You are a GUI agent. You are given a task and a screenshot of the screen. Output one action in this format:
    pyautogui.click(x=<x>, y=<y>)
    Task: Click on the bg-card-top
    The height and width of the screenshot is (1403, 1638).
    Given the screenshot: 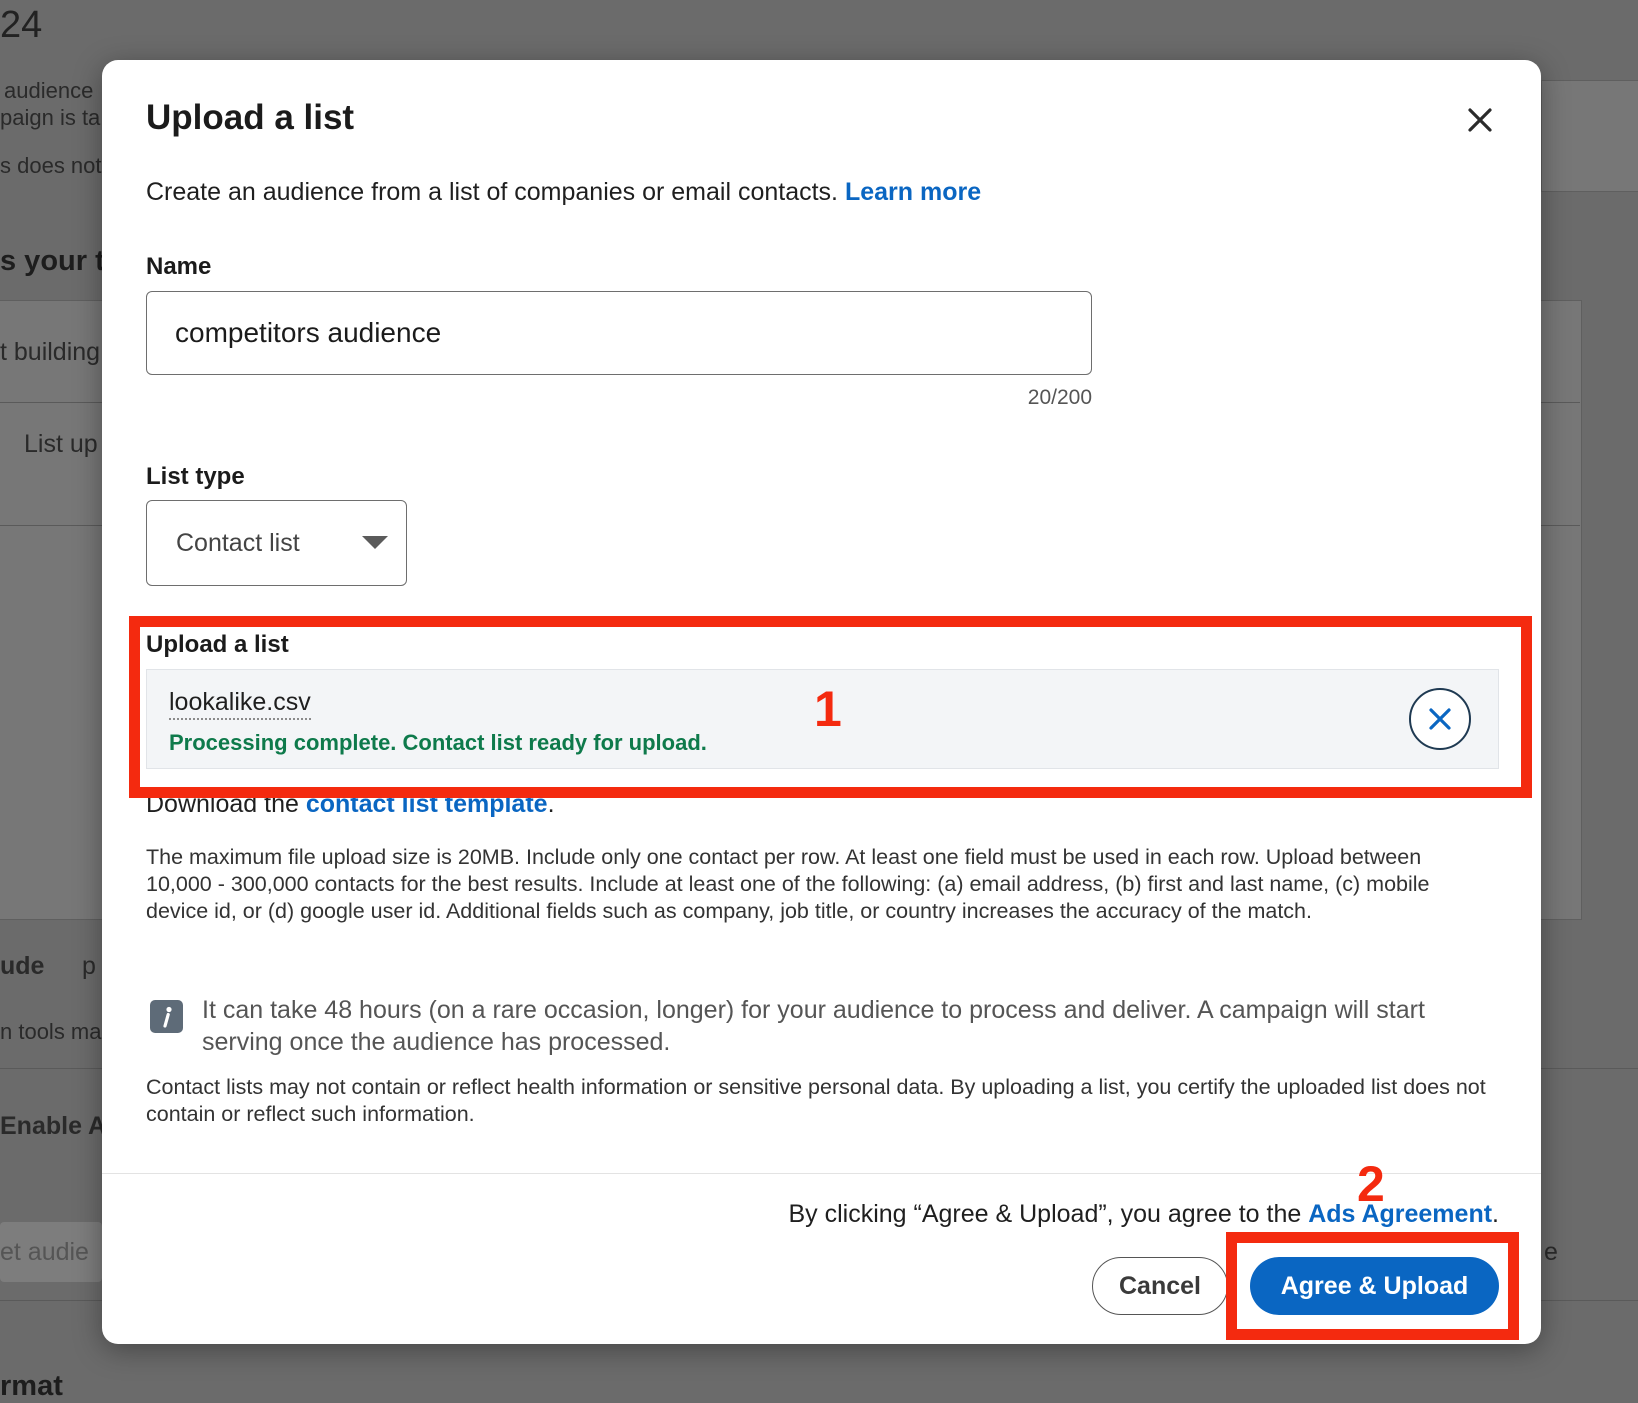 What is the action you would take?
    pyautogui.click(x=1589, y=136)
    